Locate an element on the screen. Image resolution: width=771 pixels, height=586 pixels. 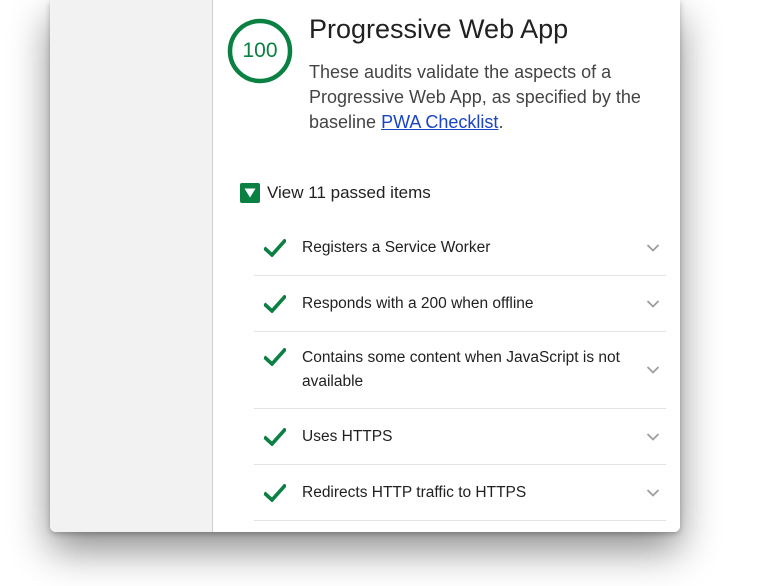
category-title: Progressive Web App is located at coordinates (439, 29).